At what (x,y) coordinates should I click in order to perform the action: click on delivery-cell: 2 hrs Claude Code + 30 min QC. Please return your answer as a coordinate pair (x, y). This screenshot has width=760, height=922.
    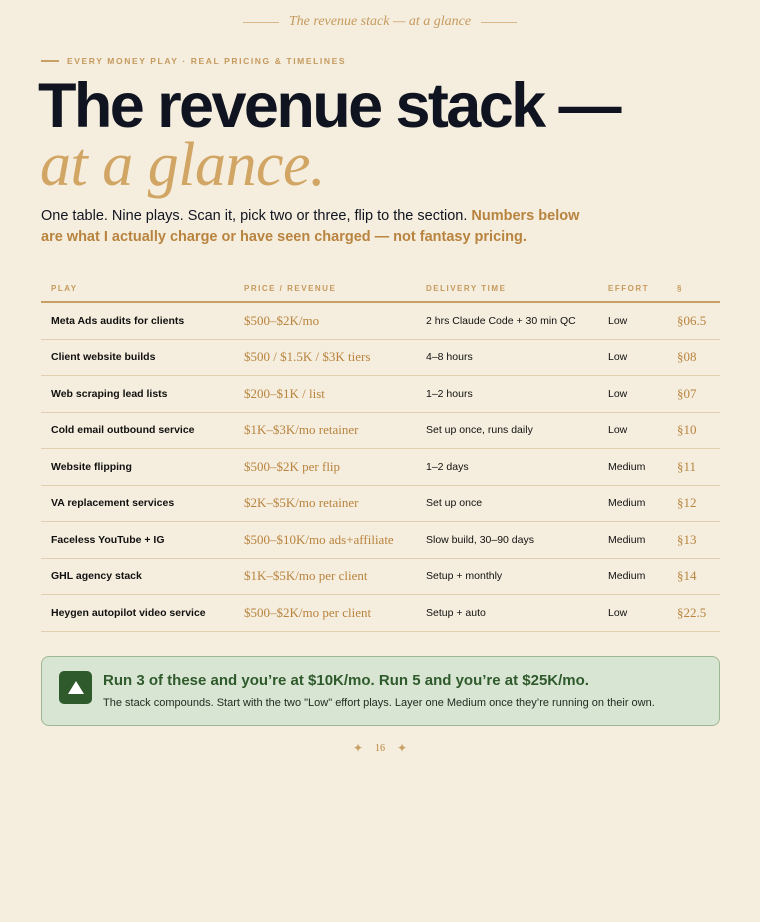
    Looking at the image, I should click on (501, 320).